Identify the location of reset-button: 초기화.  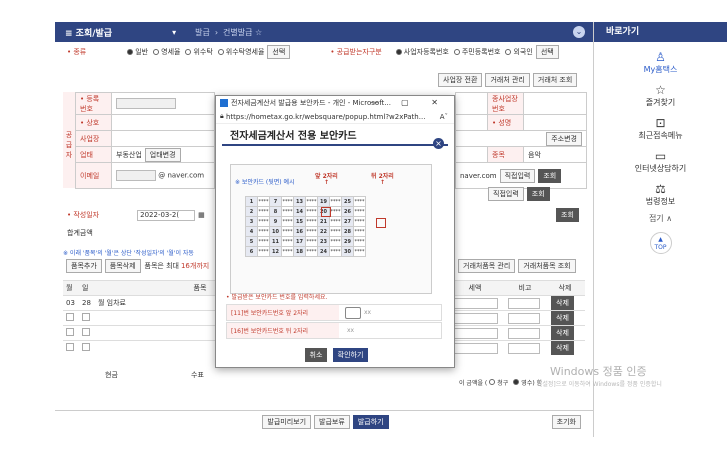
(566, 421).